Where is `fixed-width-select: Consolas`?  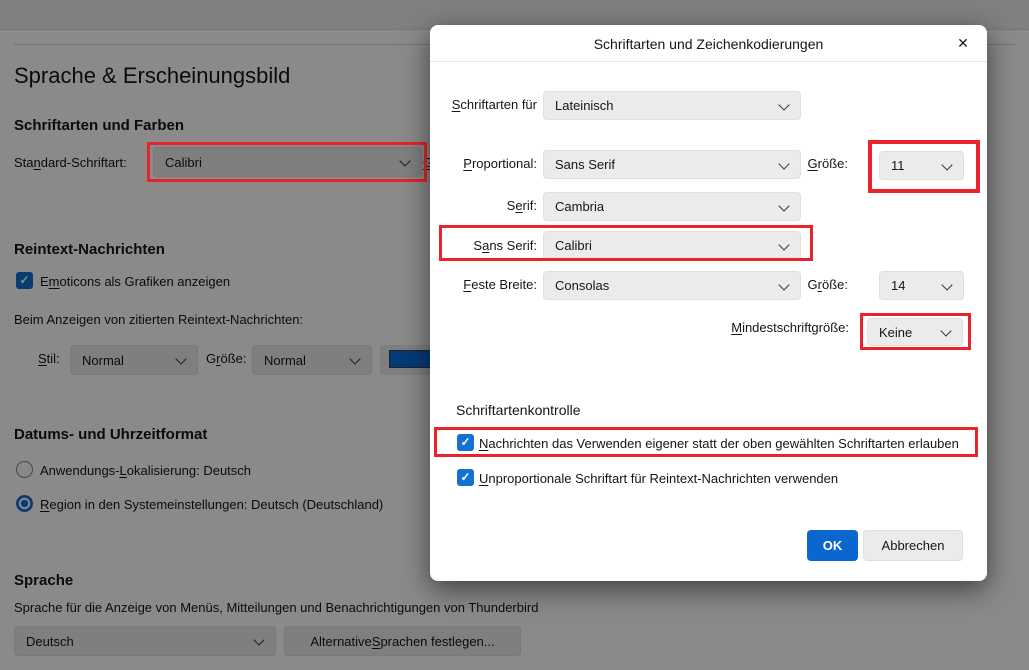 fixed-width-select: Consolas is located at coordinates (672, 285).